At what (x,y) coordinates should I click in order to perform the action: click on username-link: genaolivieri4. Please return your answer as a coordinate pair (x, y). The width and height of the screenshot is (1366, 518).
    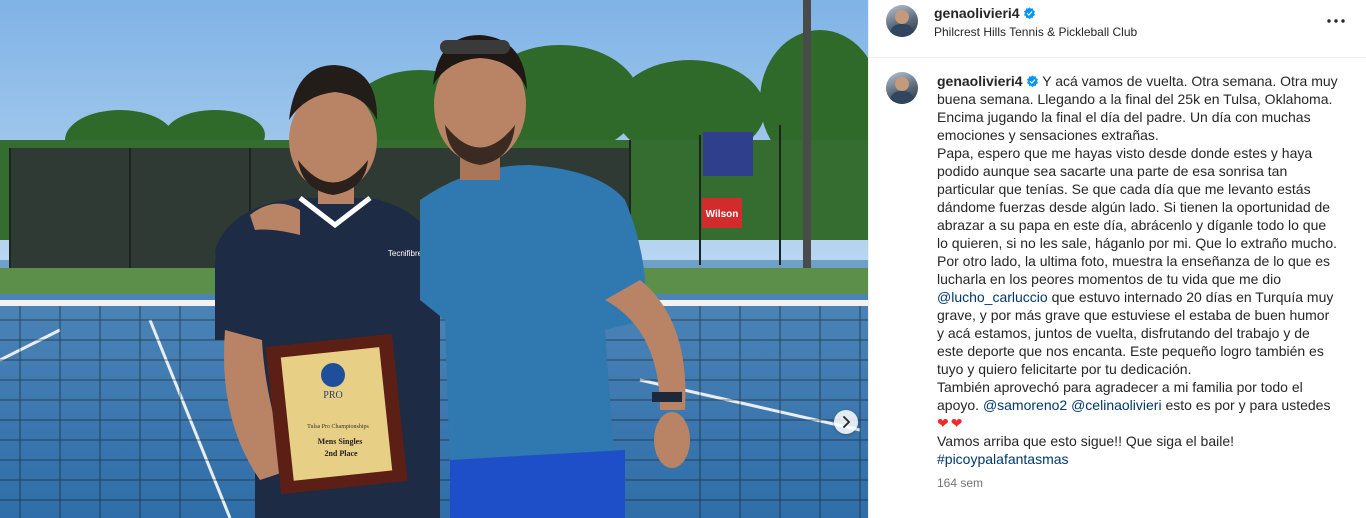
    Looking at the image, I should click on (985, 13).